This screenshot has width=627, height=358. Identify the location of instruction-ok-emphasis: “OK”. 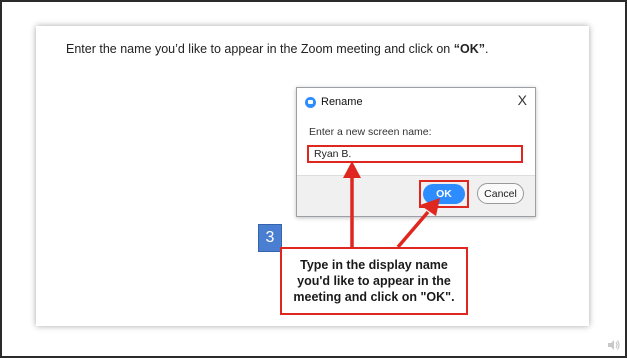
(469, 49).